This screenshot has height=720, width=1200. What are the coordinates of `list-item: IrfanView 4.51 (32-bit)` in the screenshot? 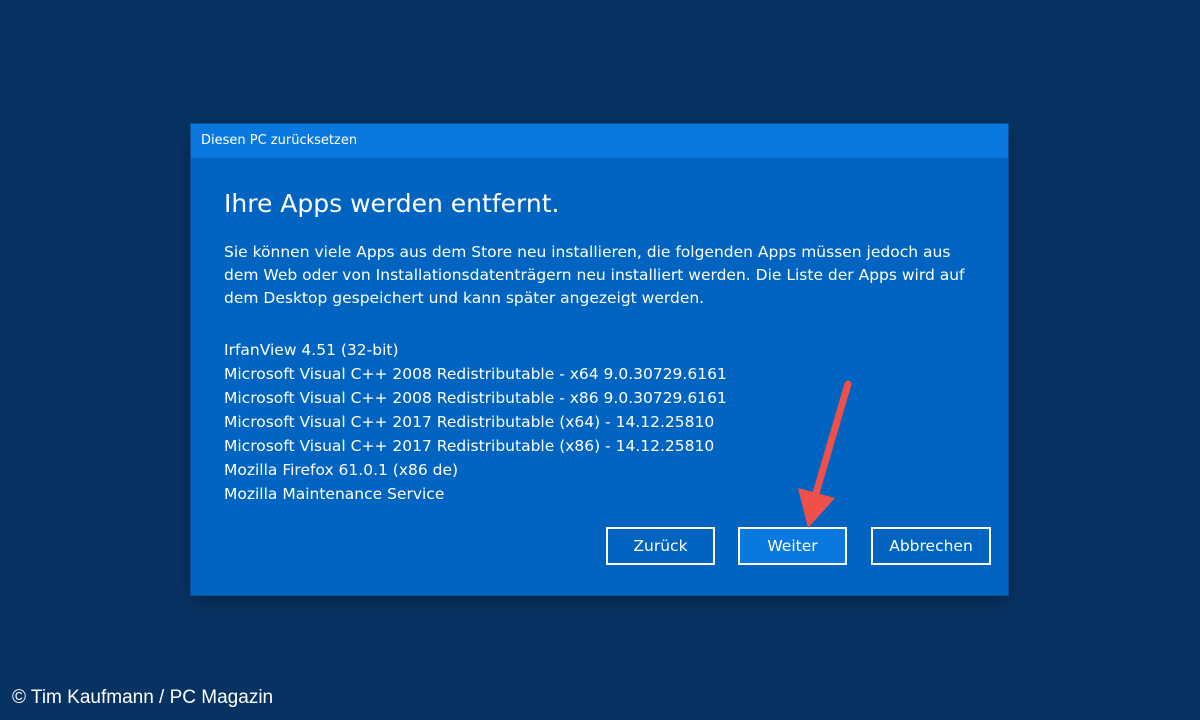 It's located at (311, 350).